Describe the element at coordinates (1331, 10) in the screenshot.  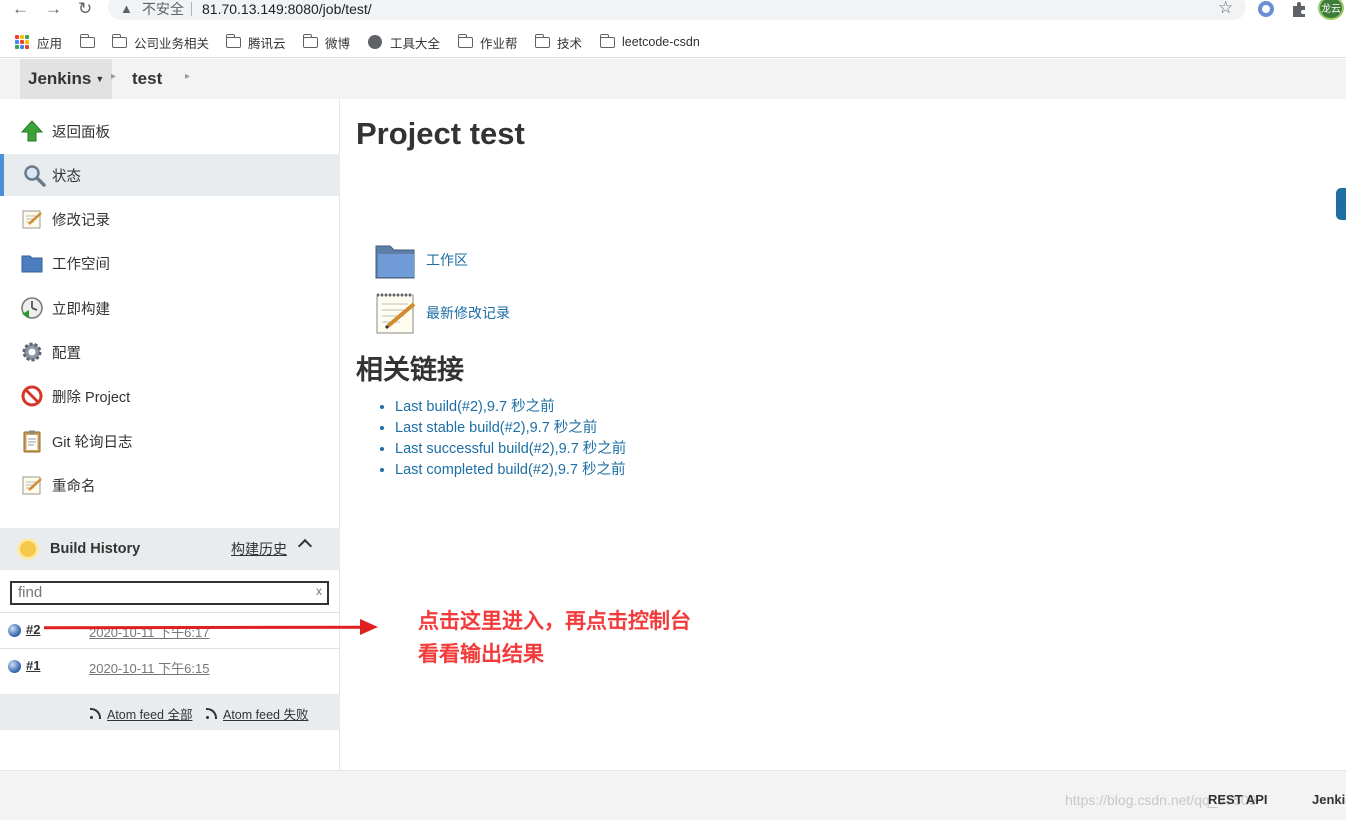
I see `profile-avatar: 龙云` at that location.